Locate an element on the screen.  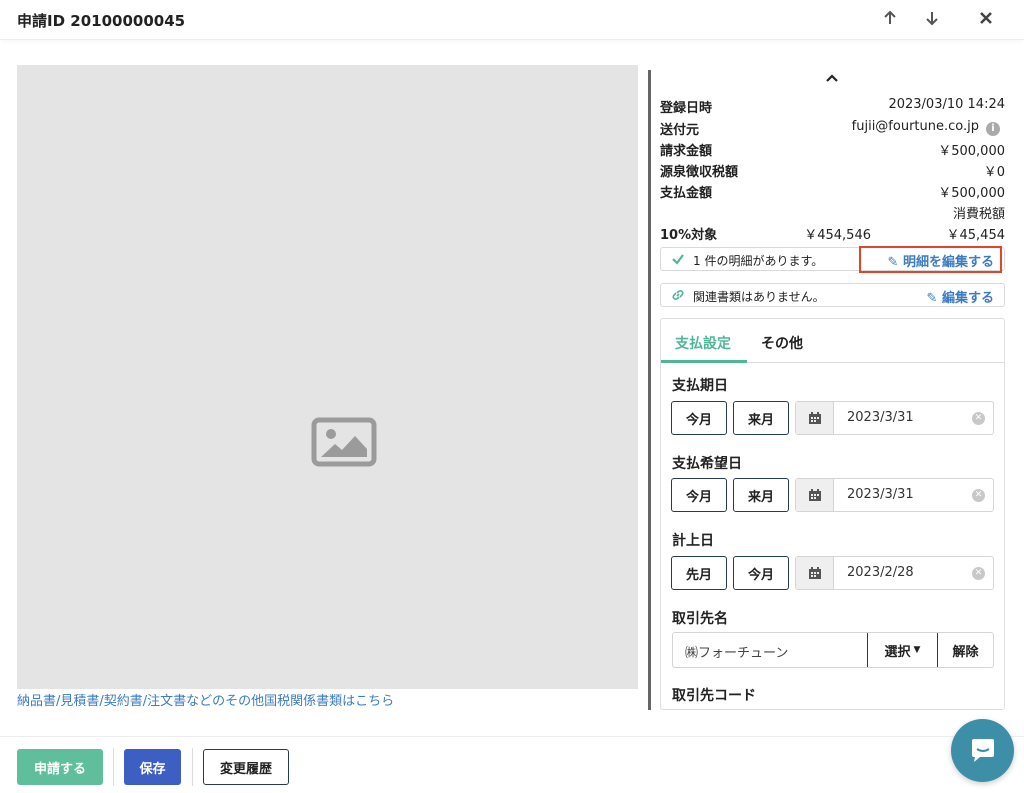
desired-this-month-button: 今月 is located at coordinates (699, 495).